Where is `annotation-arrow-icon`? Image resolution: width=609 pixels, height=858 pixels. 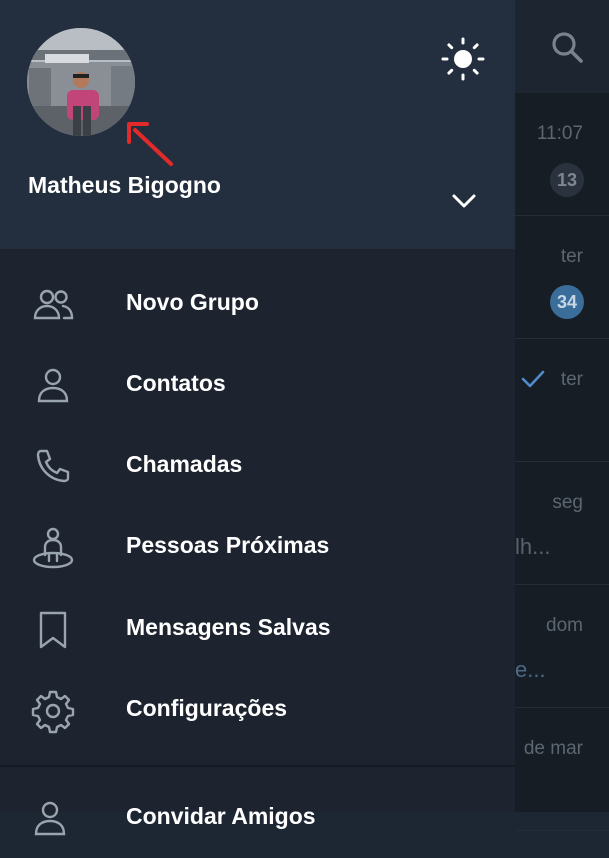 annotation-arrow-icon is located at coordinates (150, 144).